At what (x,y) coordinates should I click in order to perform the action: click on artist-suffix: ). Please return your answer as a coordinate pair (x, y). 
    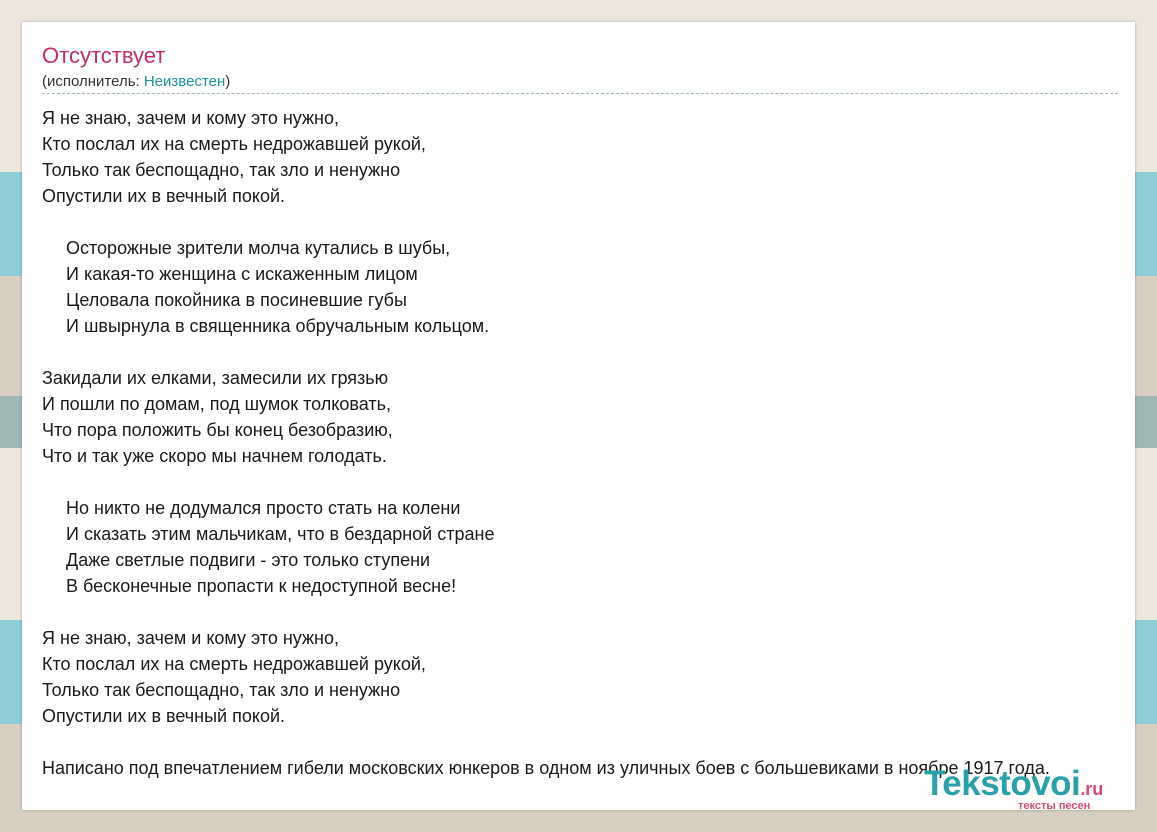
    Looking at the image, I should click on (228, 81).